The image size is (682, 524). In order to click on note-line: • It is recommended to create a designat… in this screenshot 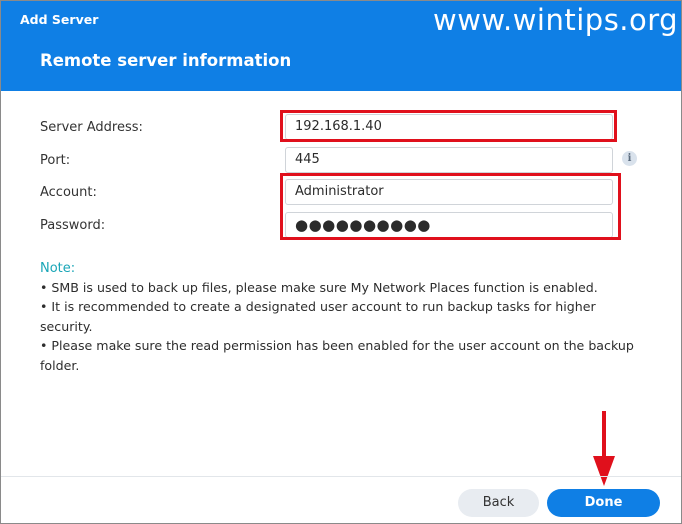, I will do `click(318, 306)`.